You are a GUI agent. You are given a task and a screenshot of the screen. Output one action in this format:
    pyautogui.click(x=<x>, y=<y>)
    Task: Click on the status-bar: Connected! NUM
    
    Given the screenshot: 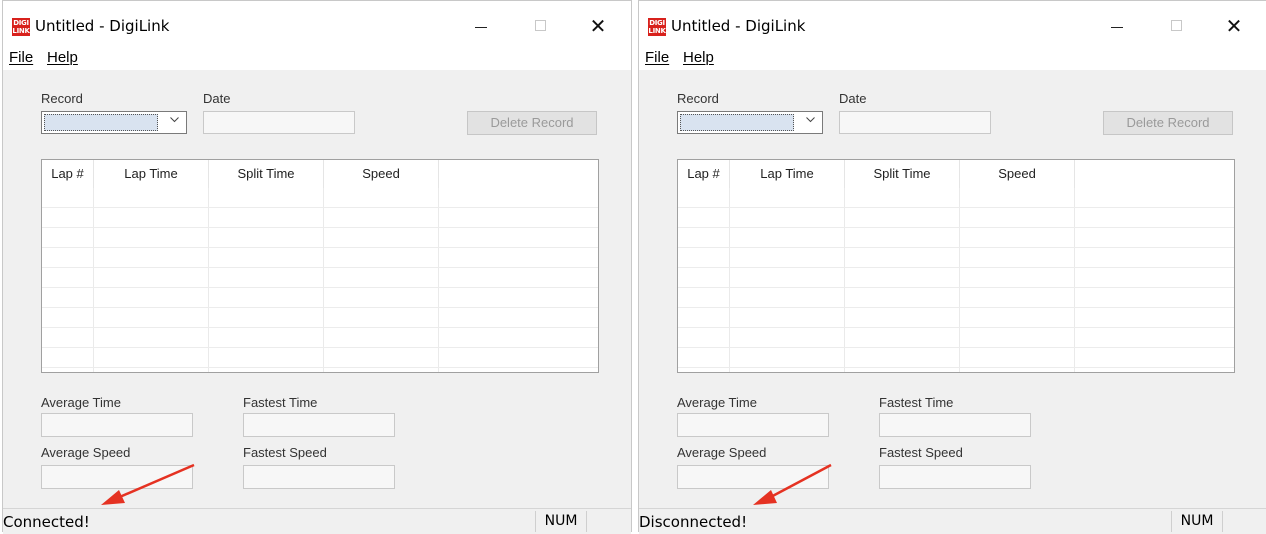 What is the action you would take?
    pyautogui.click(x=317, y=521)
    